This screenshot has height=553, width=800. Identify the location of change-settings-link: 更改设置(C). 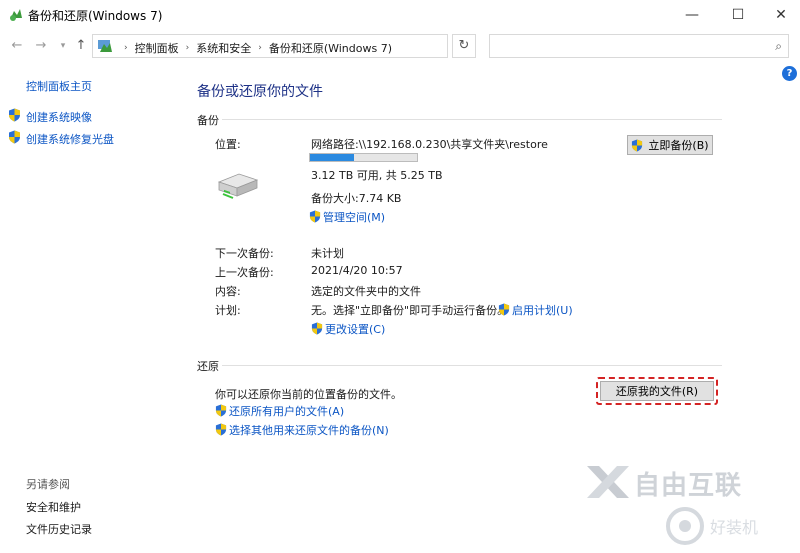
(348, 329).